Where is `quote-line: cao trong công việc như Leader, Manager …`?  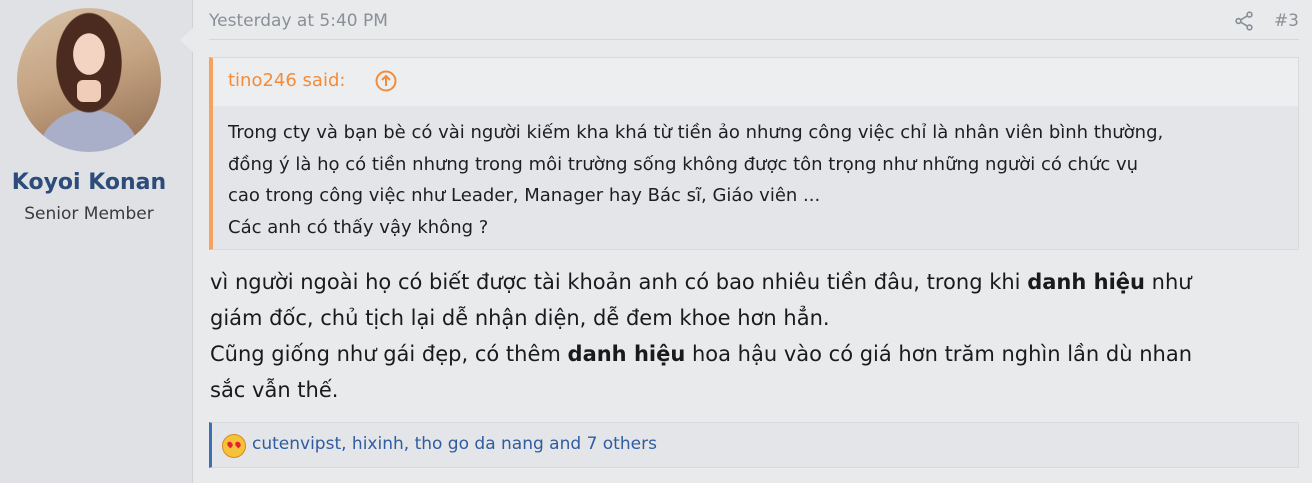
quote-line: cao trong công việc như Leader, Manager … is located at coordinates (524, 195).